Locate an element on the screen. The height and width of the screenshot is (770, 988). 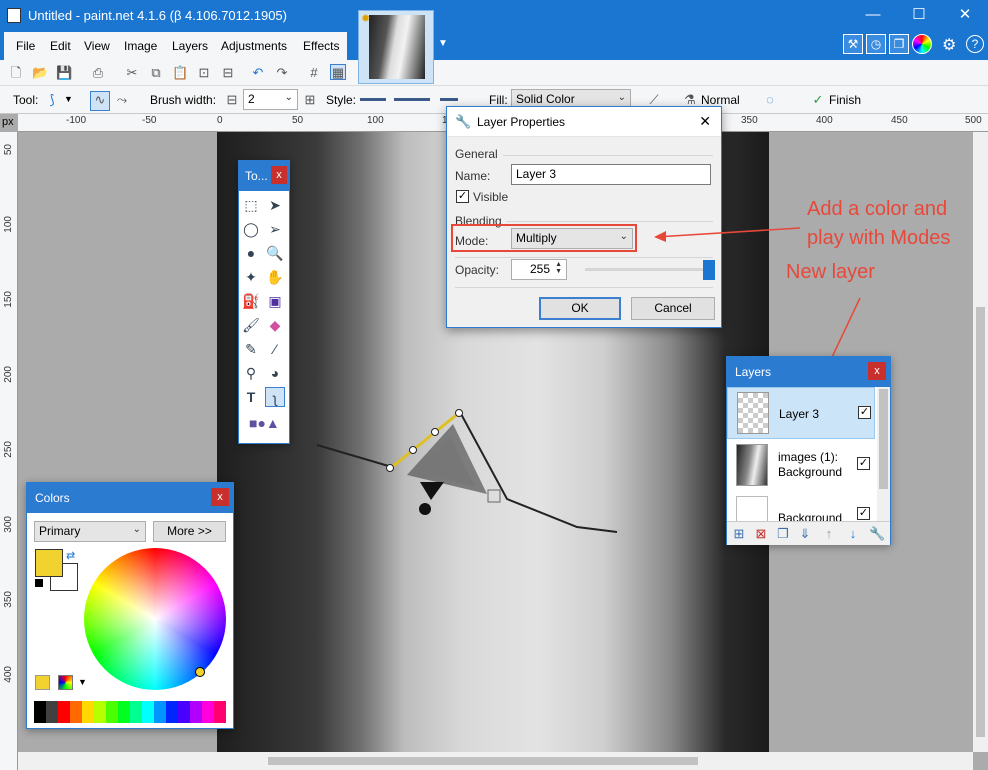
rectangle-select-icon: ⬚ is located at coordinates (251, 205).